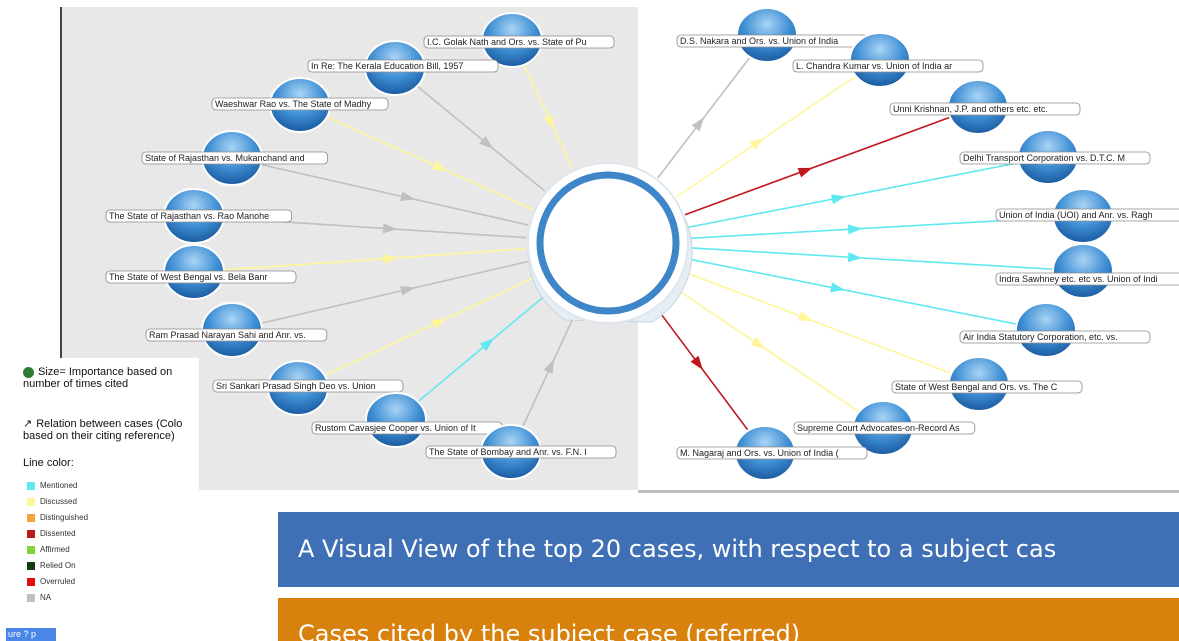 This screenshot has width=1179, height=641. What do you see at coordinates (189, 216) in the screenshot?
I see `case-label: The State of Rajasthan vs. Rao Manohe` at bounding box center [189, 216].